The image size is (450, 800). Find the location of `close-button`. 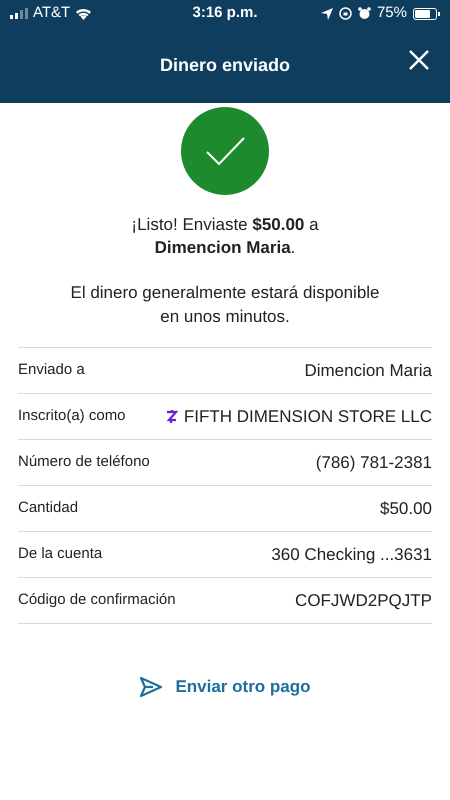

close-button is located at coordinates (419, 60).